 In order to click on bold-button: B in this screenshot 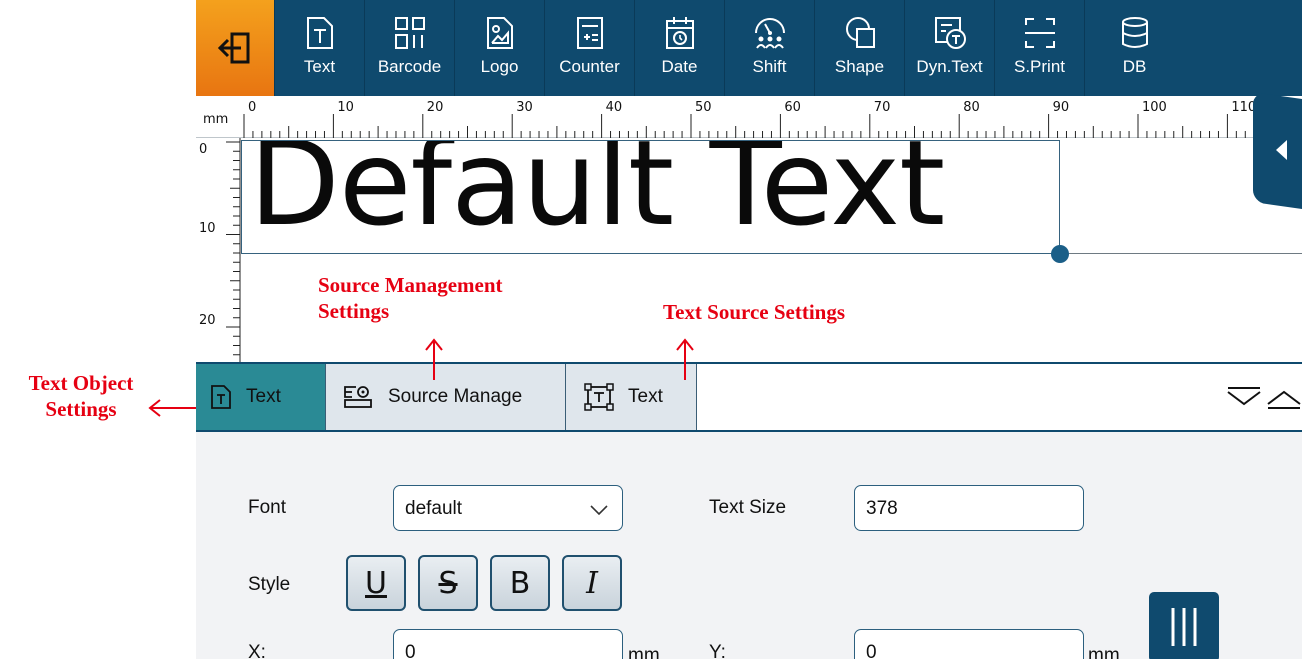, I will do `click(520, 583)`.